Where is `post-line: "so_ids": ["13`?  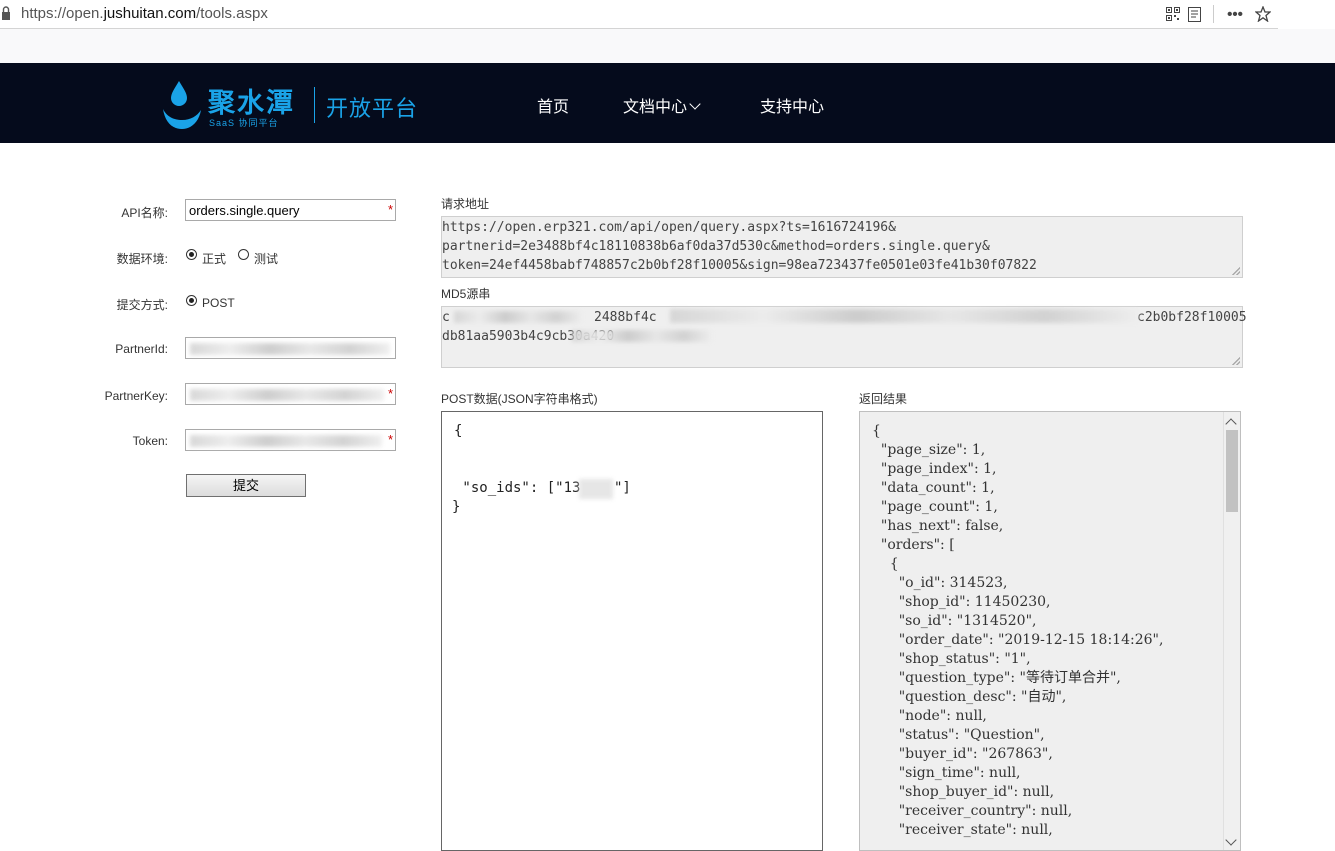 post-line: "so_ids": ["13 is located at coordinates (517, 488).